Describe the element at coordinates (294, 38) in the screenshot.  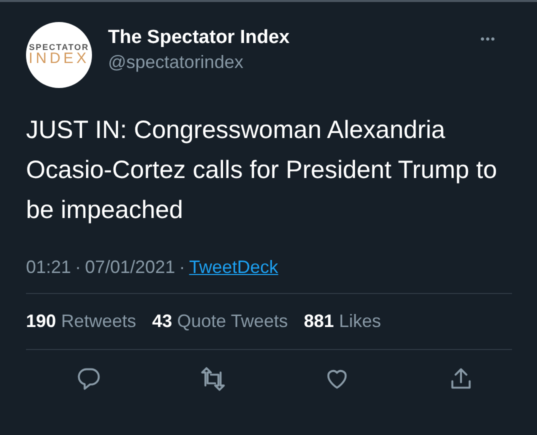
I see `author-name: The Spectator Index` at that location.